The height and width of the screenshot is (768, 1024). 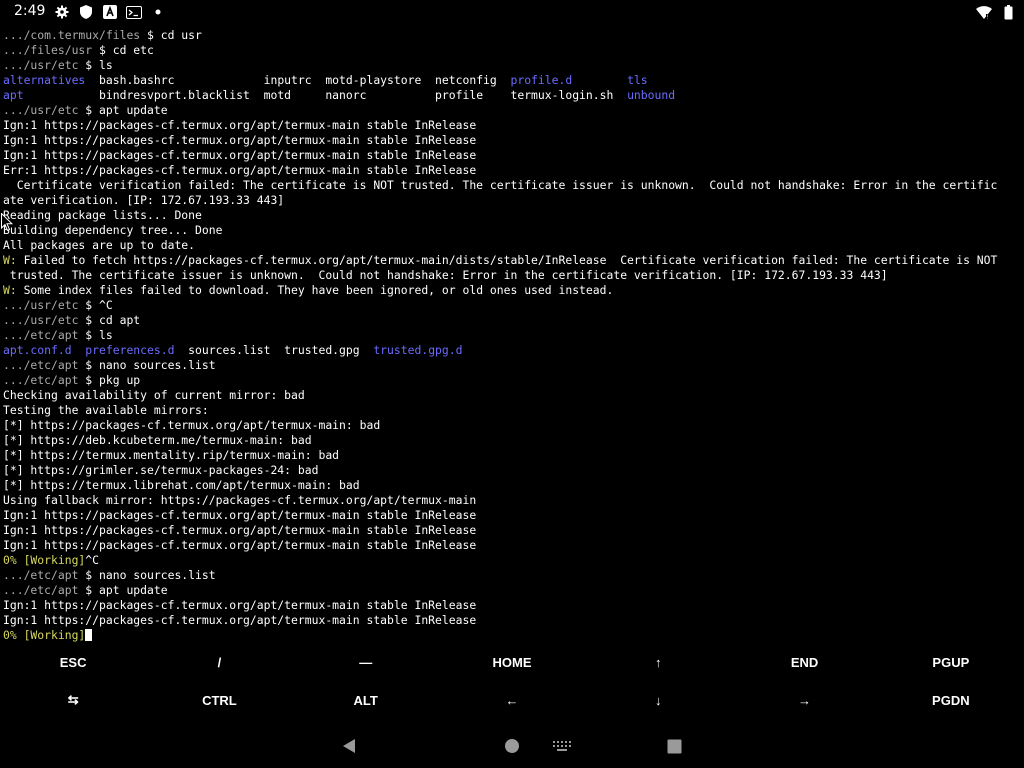 I want to click on keyboard-icon, so click(x=562, y=746).